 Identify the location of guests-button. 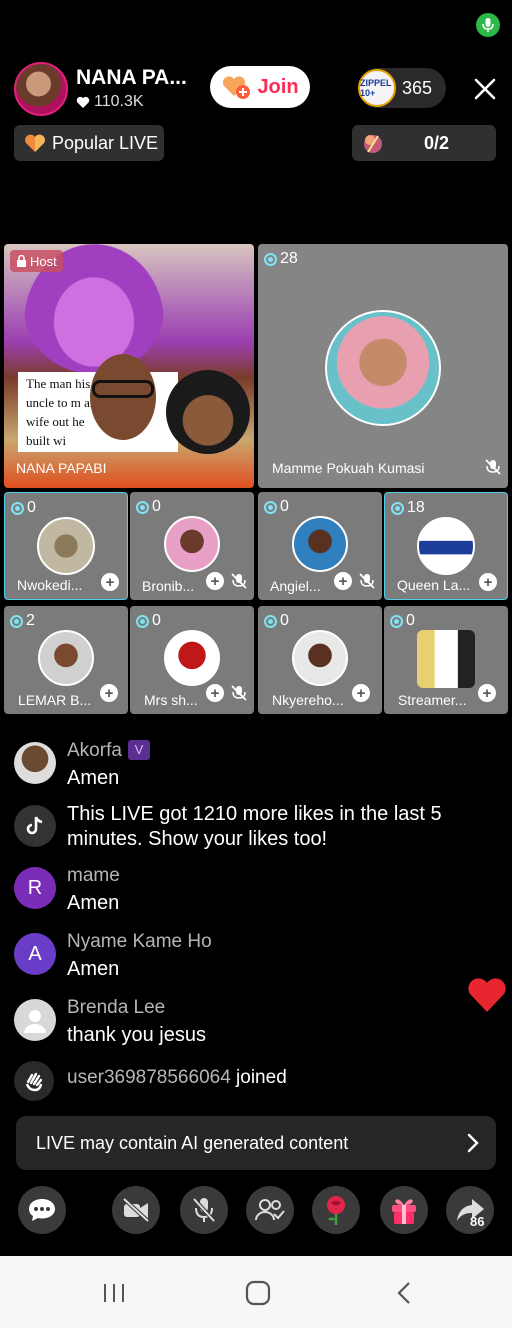
(270, 1210).